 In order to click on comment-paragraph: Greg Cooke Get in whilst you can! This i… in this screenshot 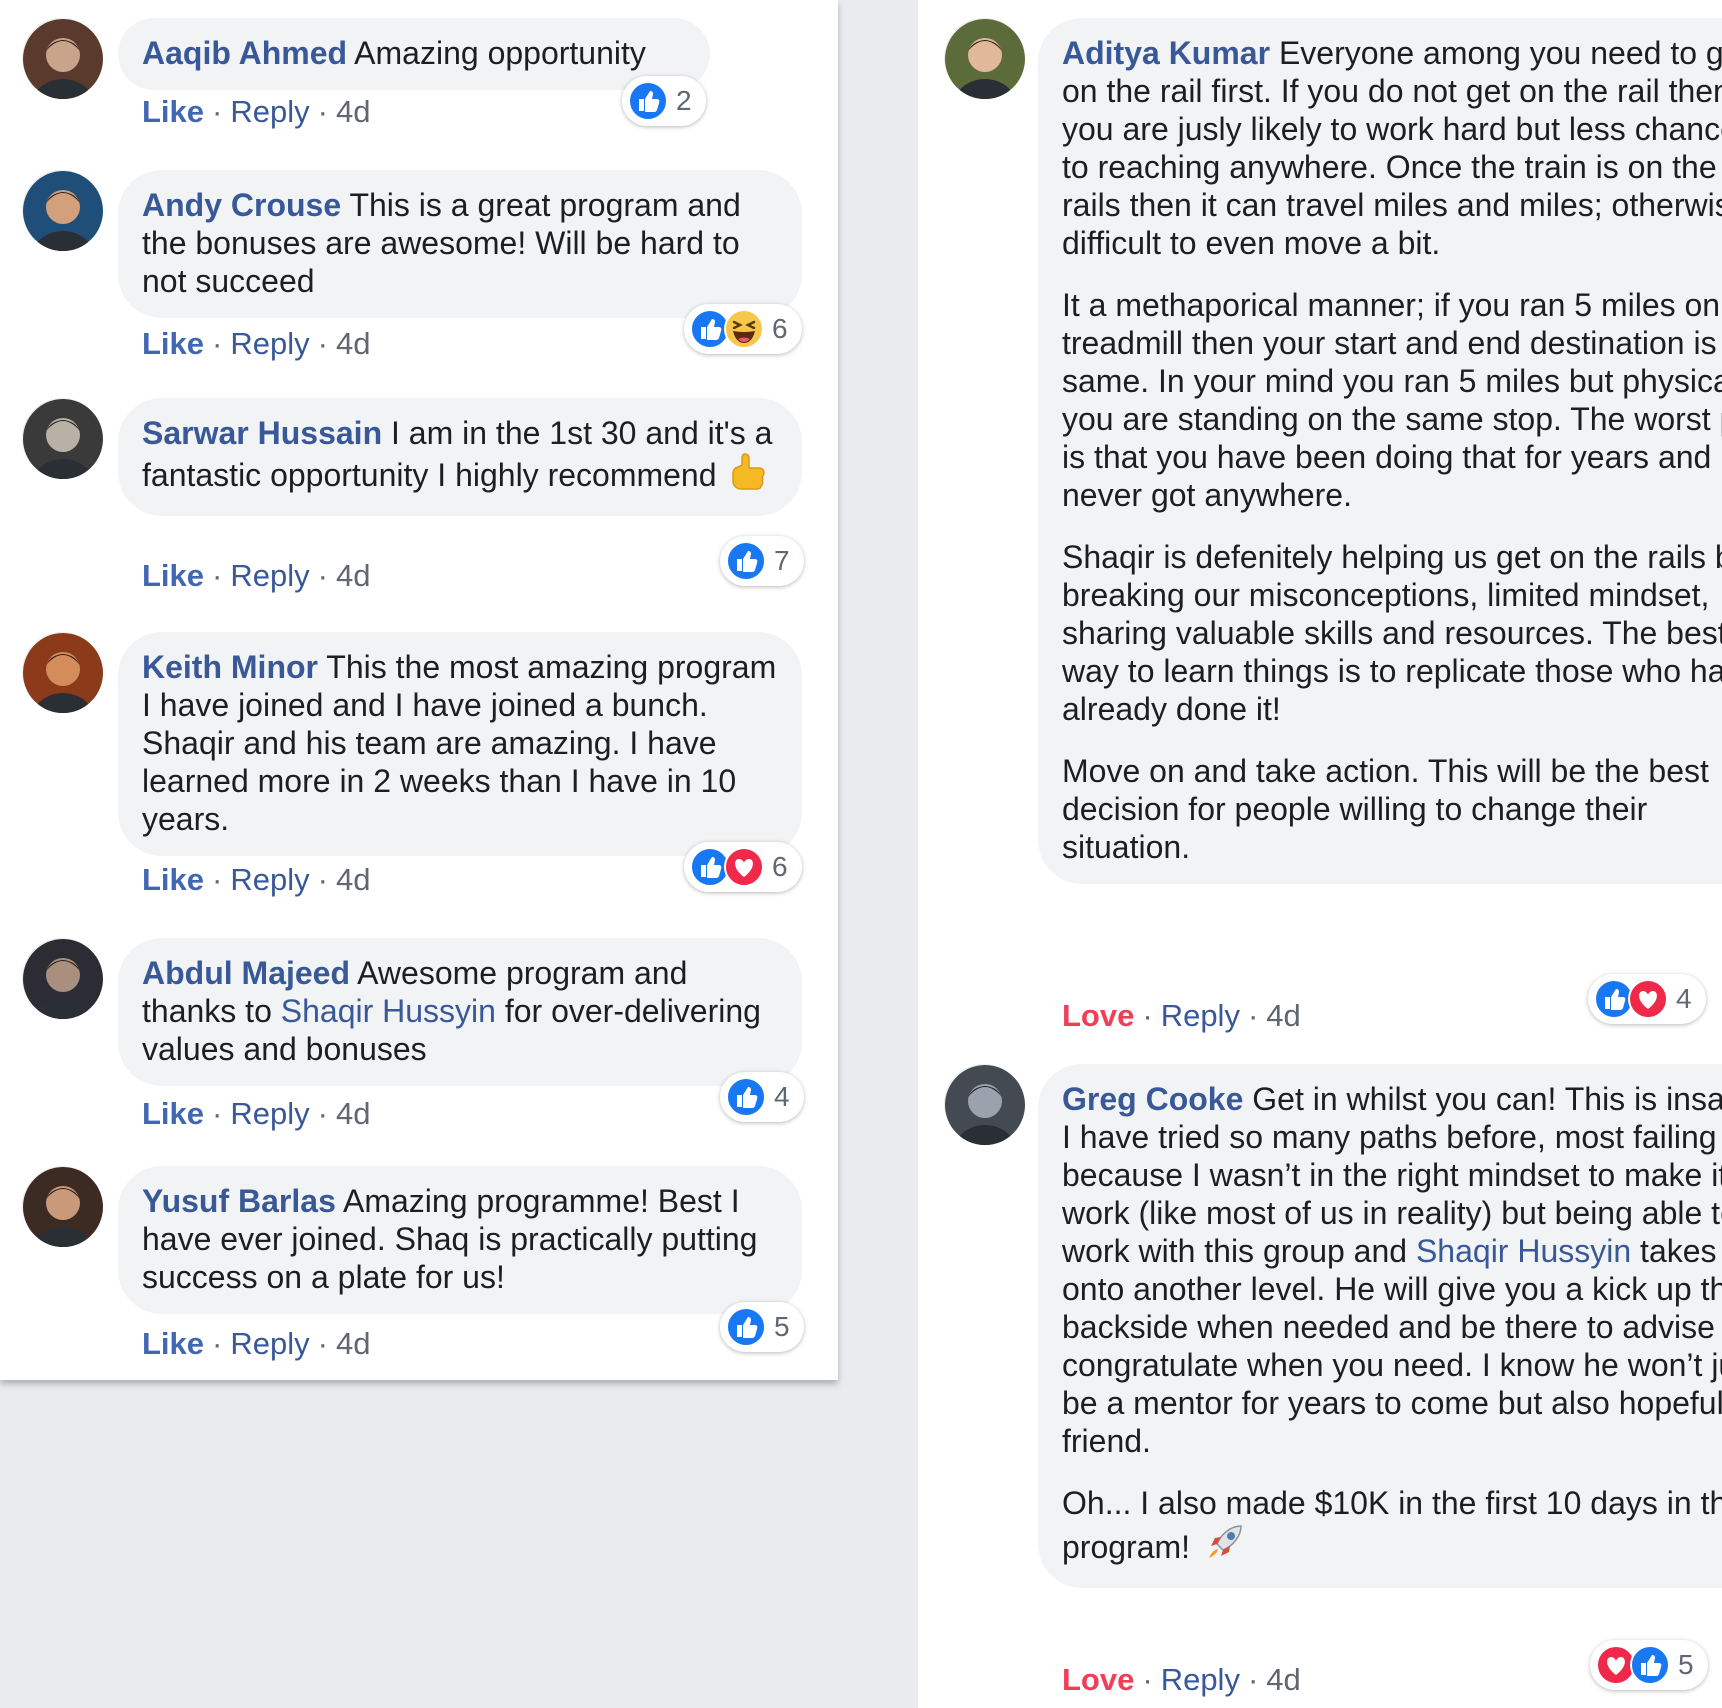, I will do `click(1392, 1270)`.